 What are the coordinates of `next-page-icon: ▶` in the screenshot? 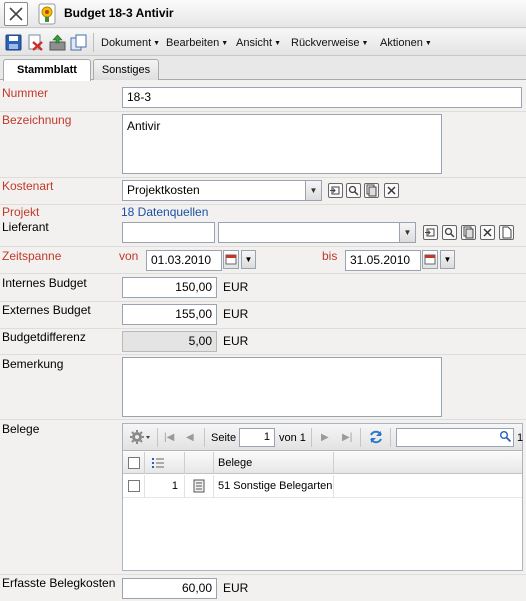 It's located at (325, 437).